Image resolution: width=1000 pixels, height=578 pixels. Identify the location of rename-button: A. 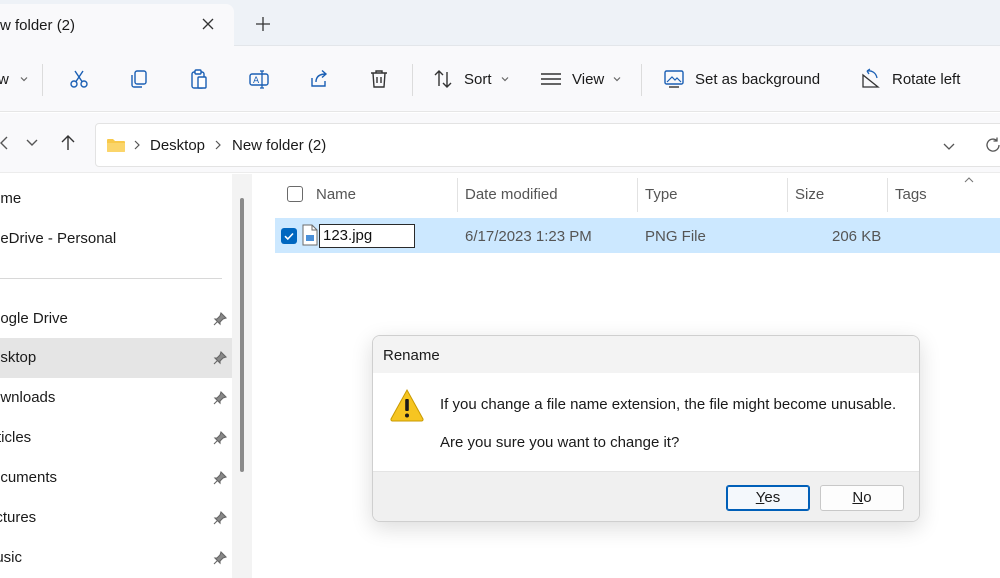
(259, 79).